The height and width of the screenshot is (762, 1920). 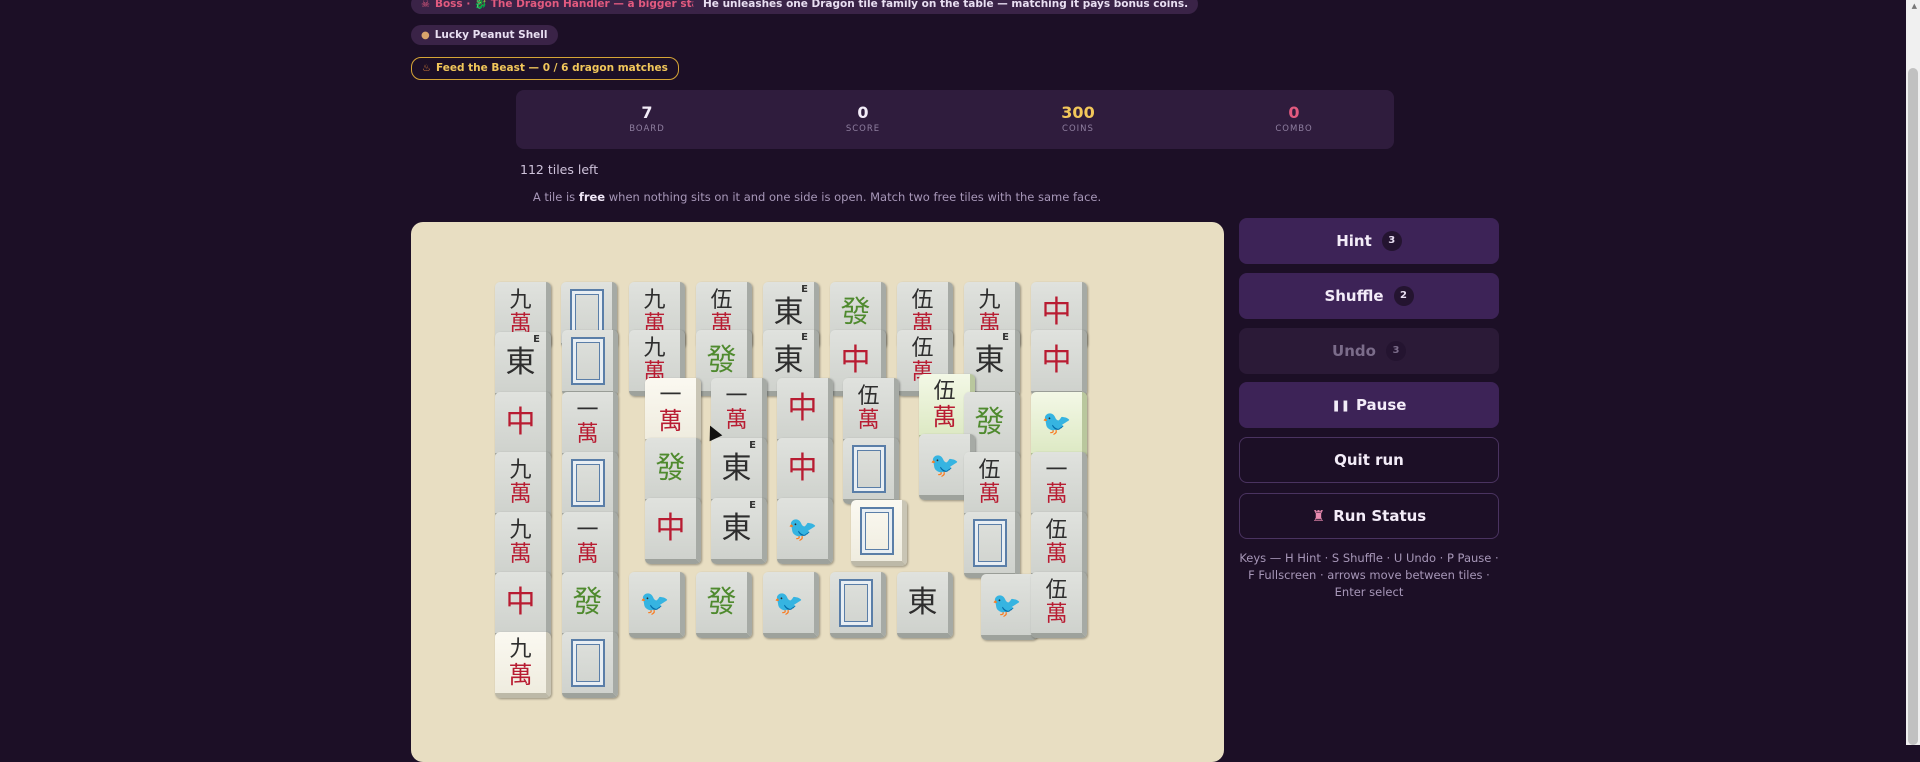 What do you see at coordinates (1354, 351) in the screenshot?
I see `undo-label: Undo` at bounding box center [1354, 351].